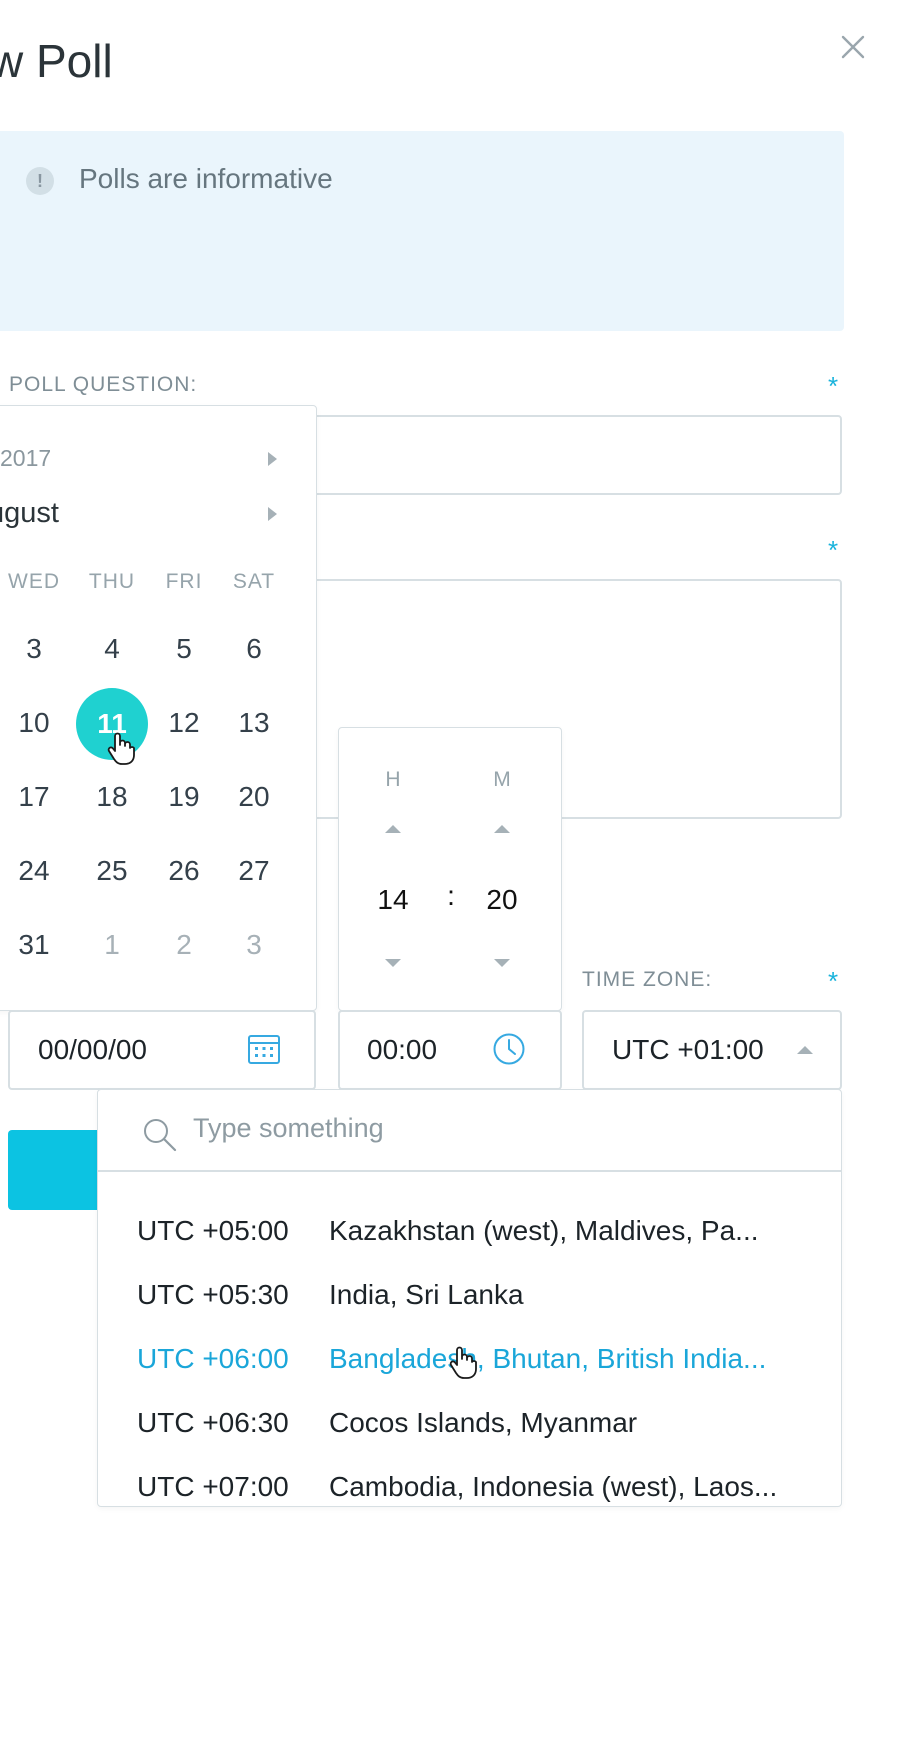  Describe the element at coordinates (688, 1049) in the screenshot. I see `time-zone-value: UTC +01:00` at that location.